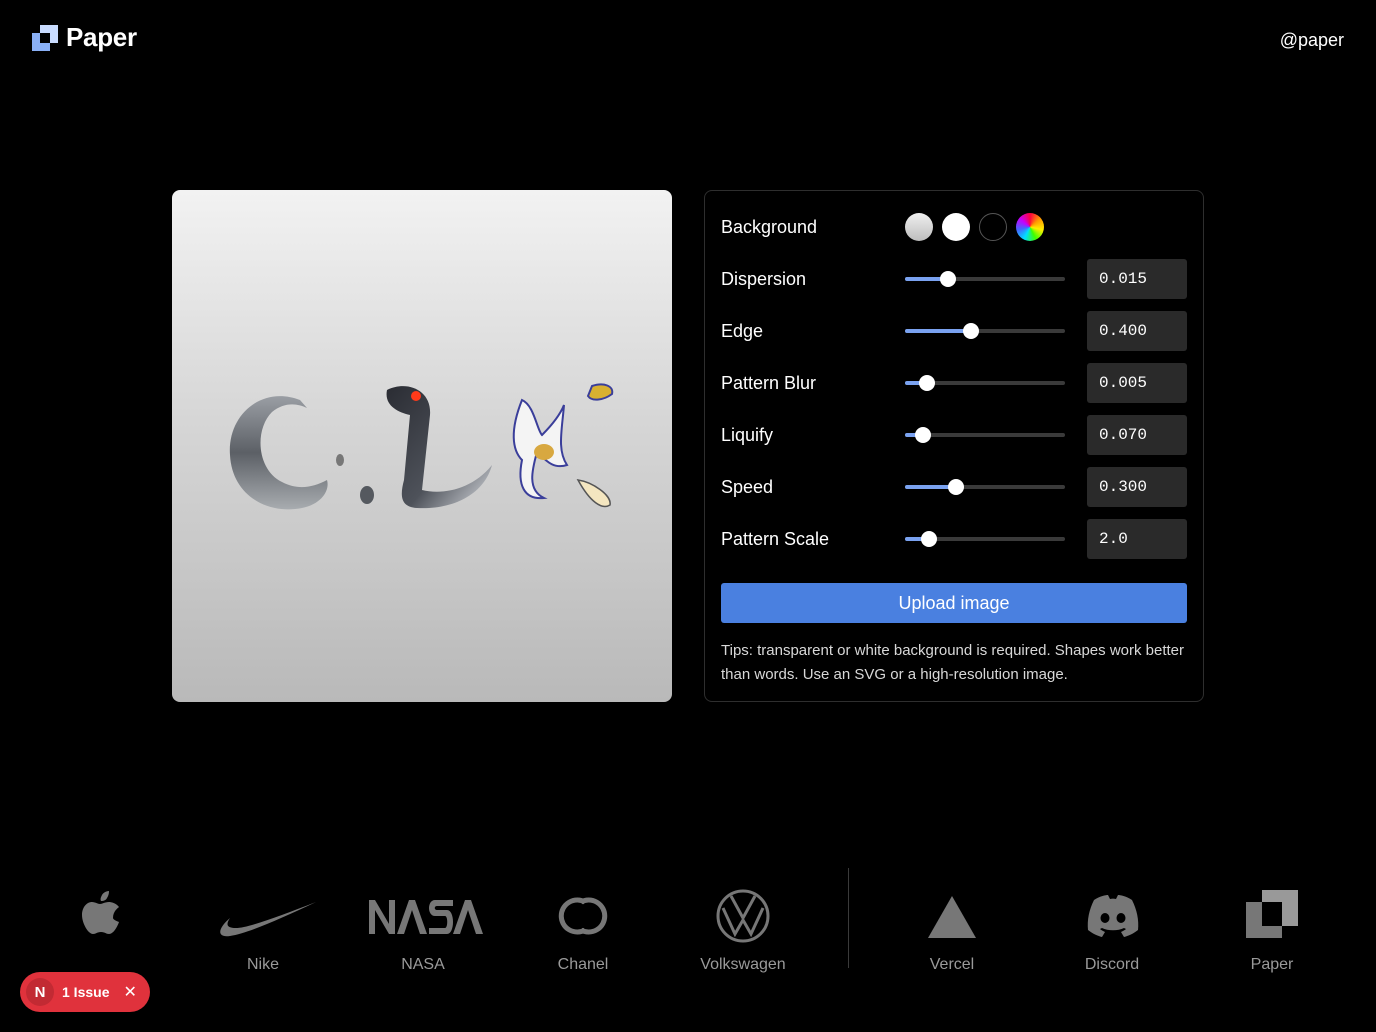 Image resolution: width=1376 pixels, height=1032 pixels. Describe the element at coordinates (743, 964) in the screenshot. I see `logo-label: Volkswagen` at that location.